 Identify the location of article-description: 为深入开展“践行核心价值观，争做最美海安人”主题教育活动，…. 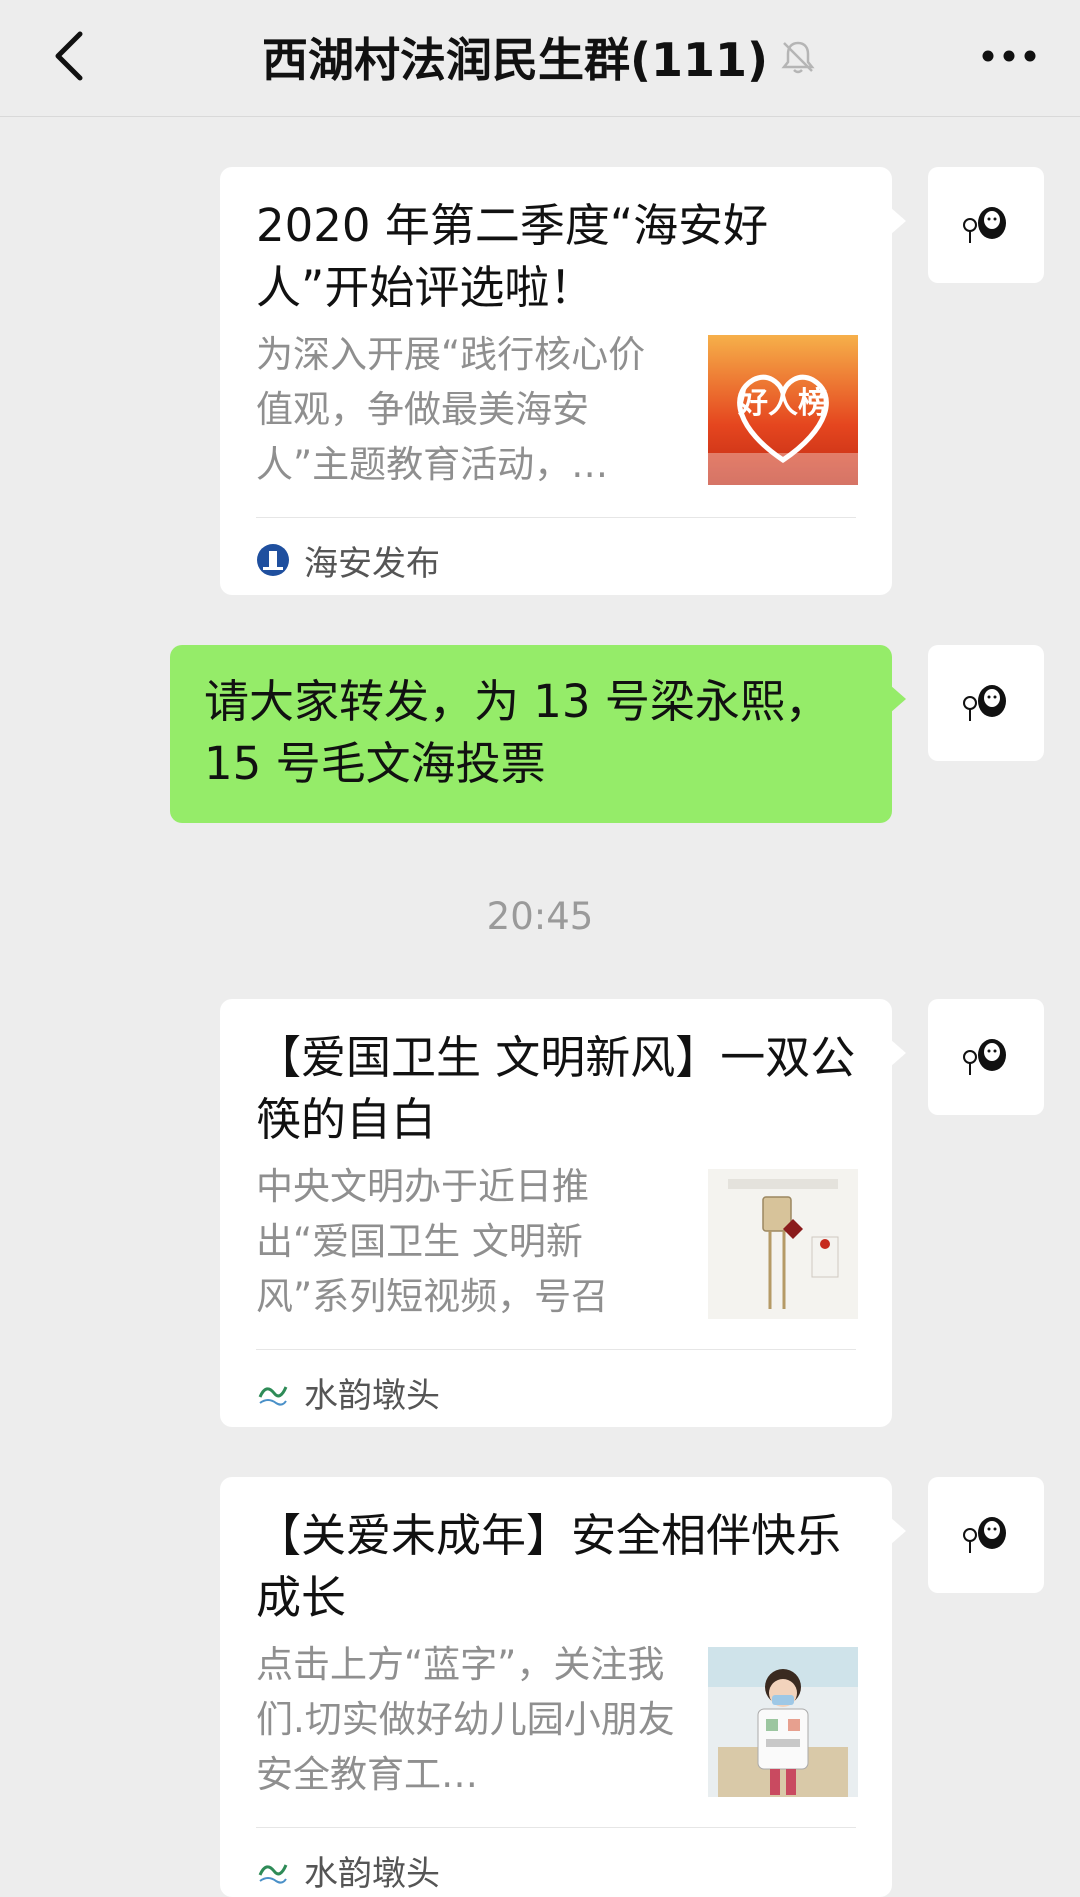
(451, 409).